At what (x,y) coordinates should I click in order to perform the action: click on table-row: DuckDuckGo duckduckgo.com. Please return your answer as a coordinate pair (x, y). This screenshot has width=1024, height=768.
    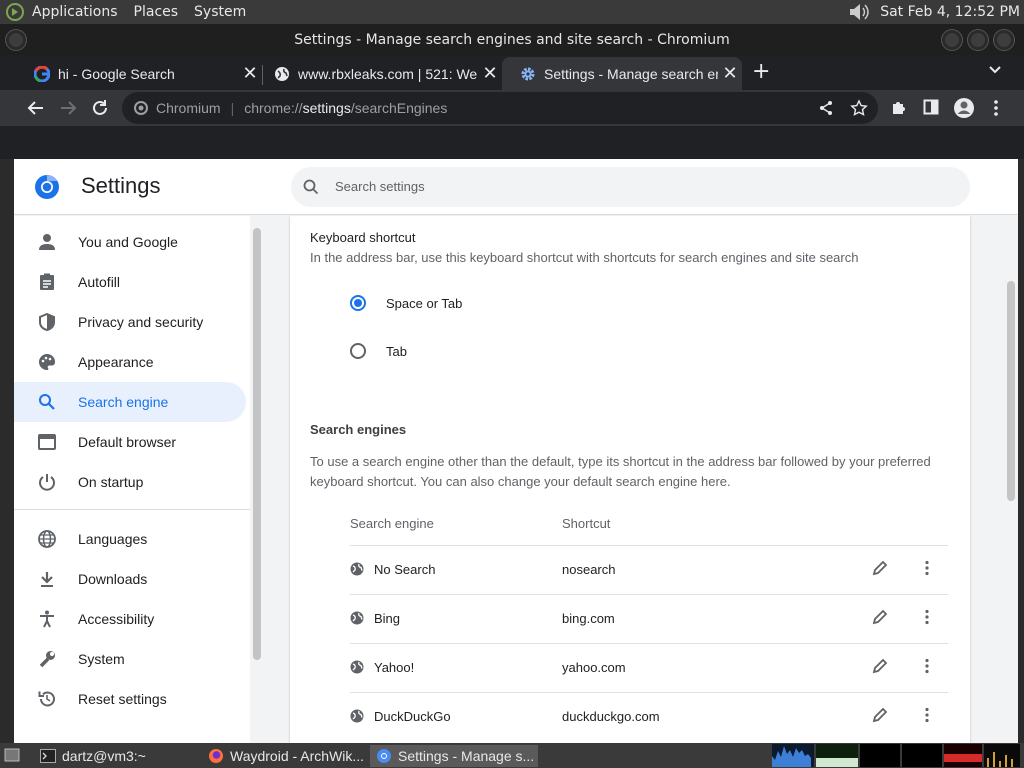
    Looking at the image, I should click on (649, 716).